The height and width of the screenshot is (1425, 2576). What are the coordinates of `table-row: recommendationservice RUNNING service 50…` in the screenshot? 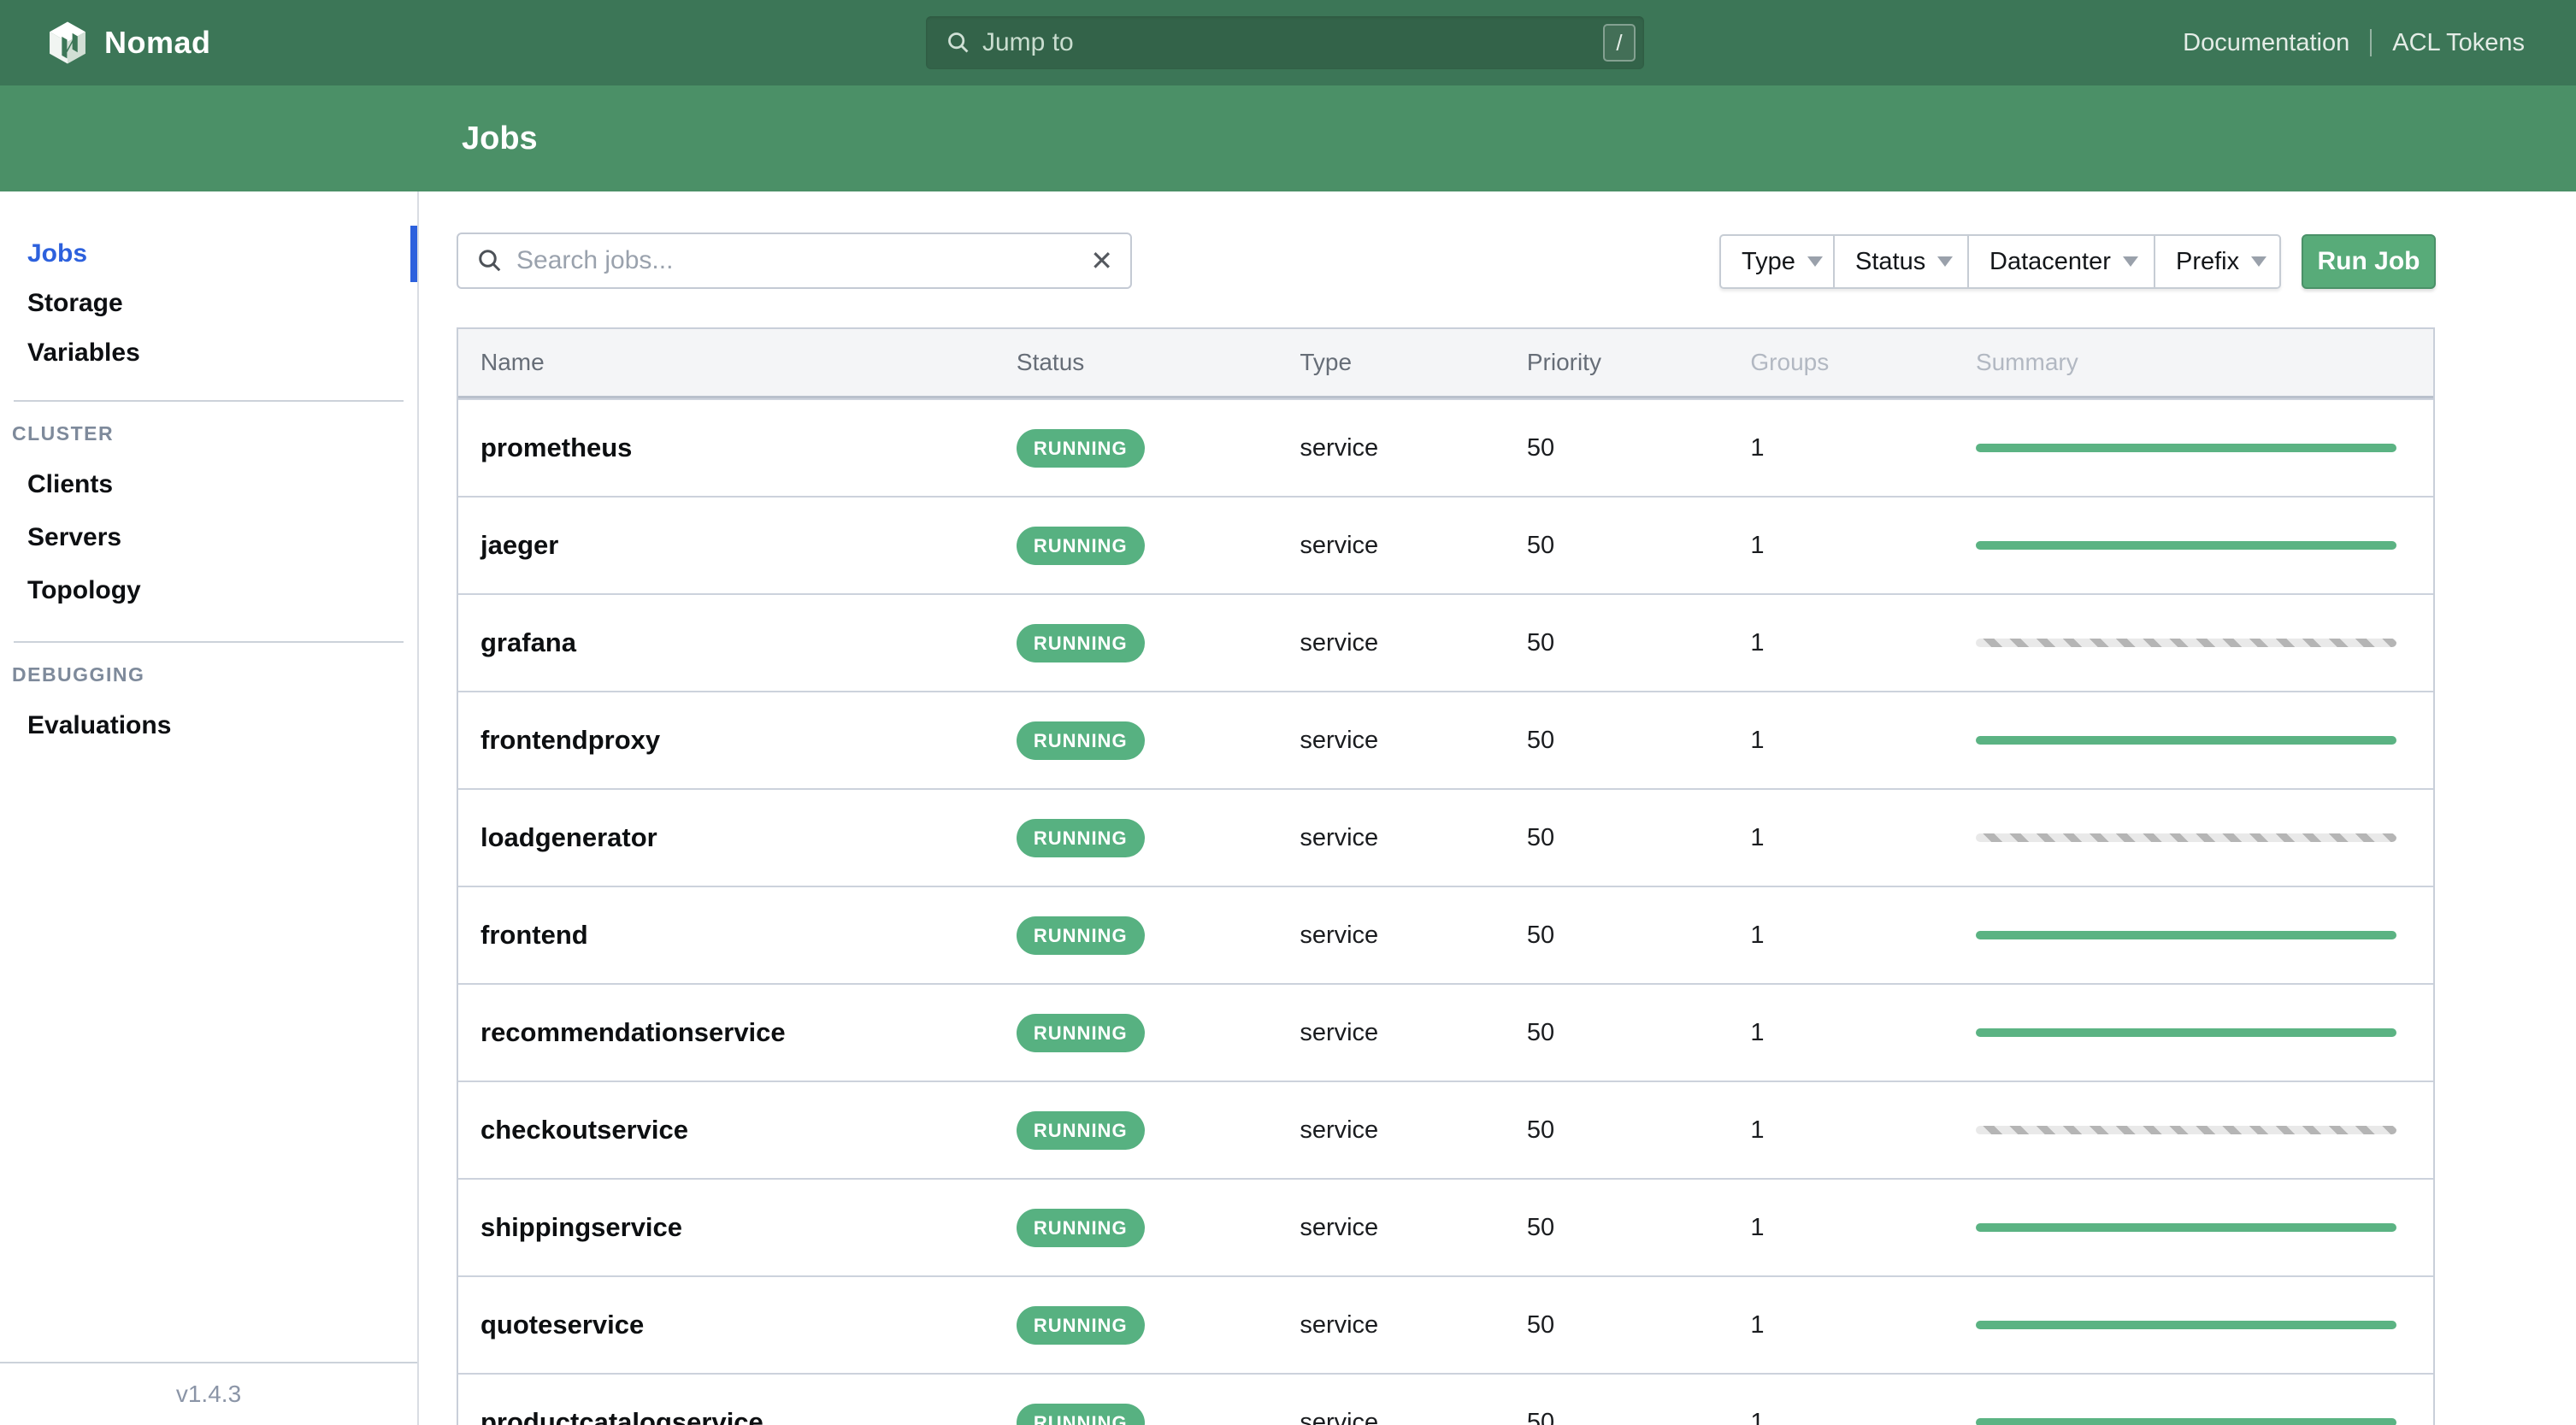 It's located at (1445, 1032).